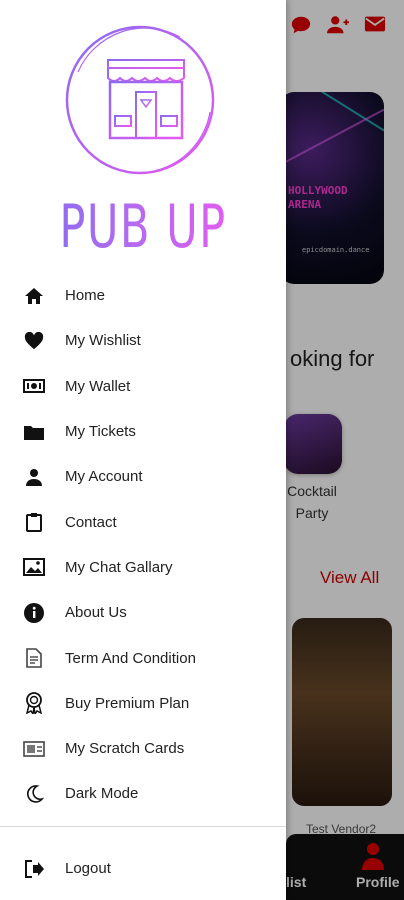  I want to click on menu-item-logout: Logout, so click(143, 868).